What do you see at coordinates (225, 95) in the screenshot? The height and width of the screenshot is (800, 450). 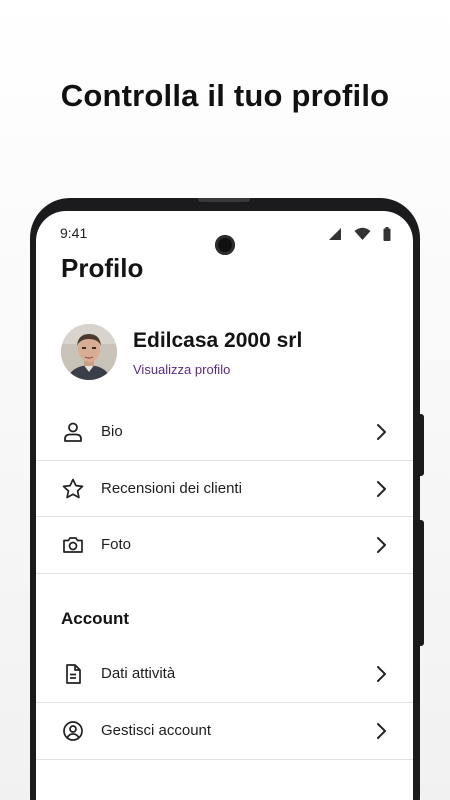 I see `headline: Controlla il tuo profilo` at bounding box center [225, 95].